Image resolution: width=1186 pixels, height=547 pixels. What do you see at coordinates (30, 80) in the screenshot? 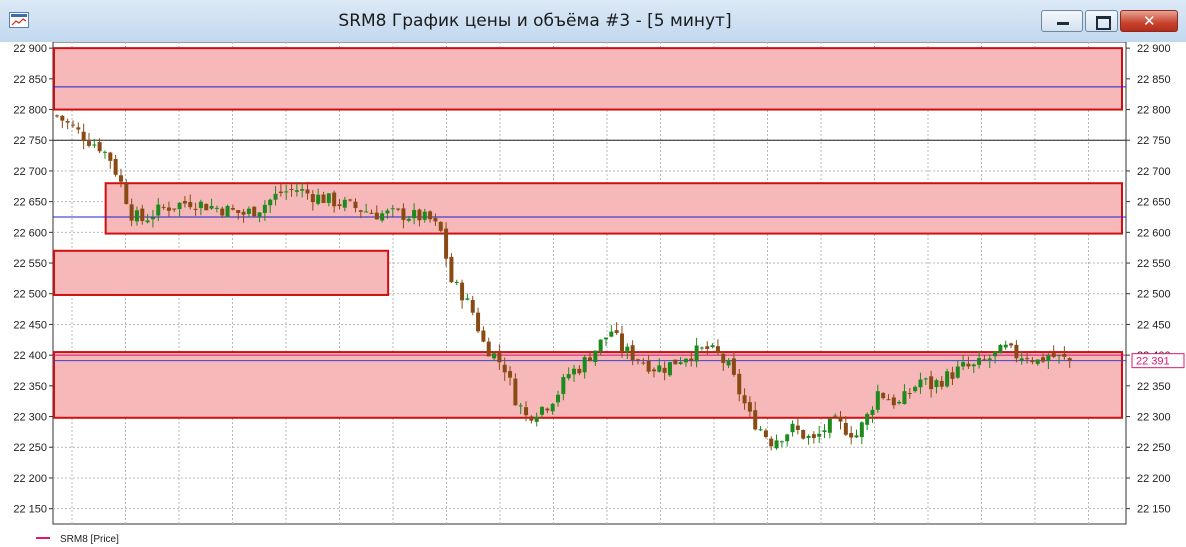
I see `left-axis-tick-label: 22 850` at bounding box center [30, 80].